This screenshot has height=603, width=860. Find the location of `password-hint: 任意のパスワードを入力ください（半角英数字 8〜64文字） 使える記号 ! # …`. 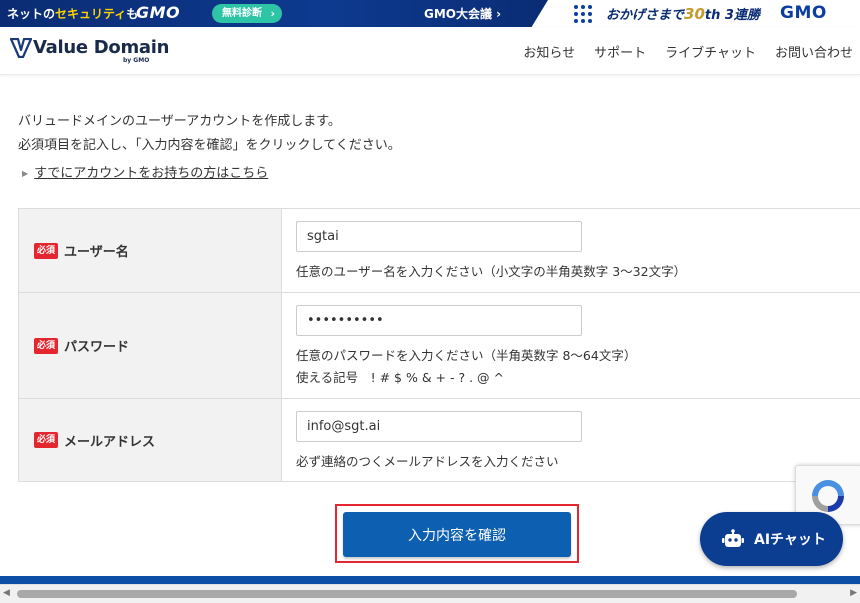

password-hint: 任意のパスワードを入力ください（半角英数字 8〜64文字） 使える記号 ! # … is located at coordinates (578, 367).